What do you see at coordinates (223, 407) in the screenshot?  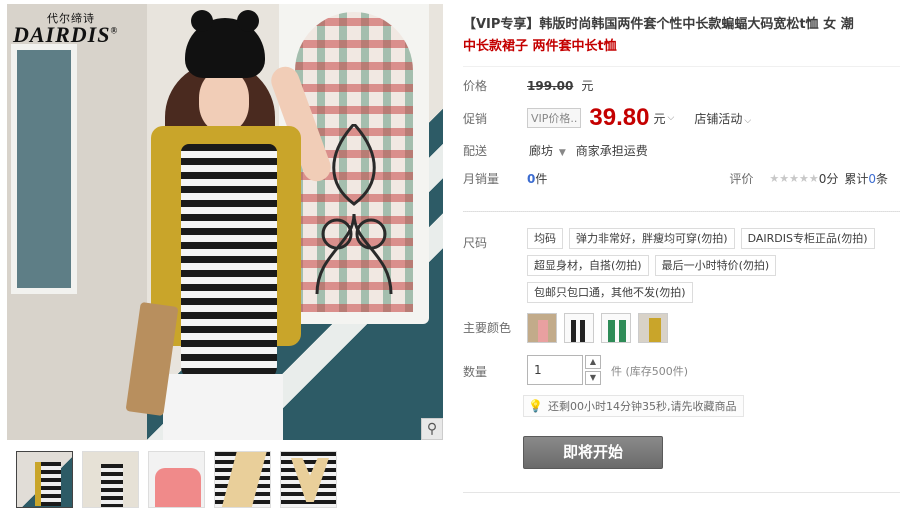 I see `white-pants` at bounding box center [223, 407].